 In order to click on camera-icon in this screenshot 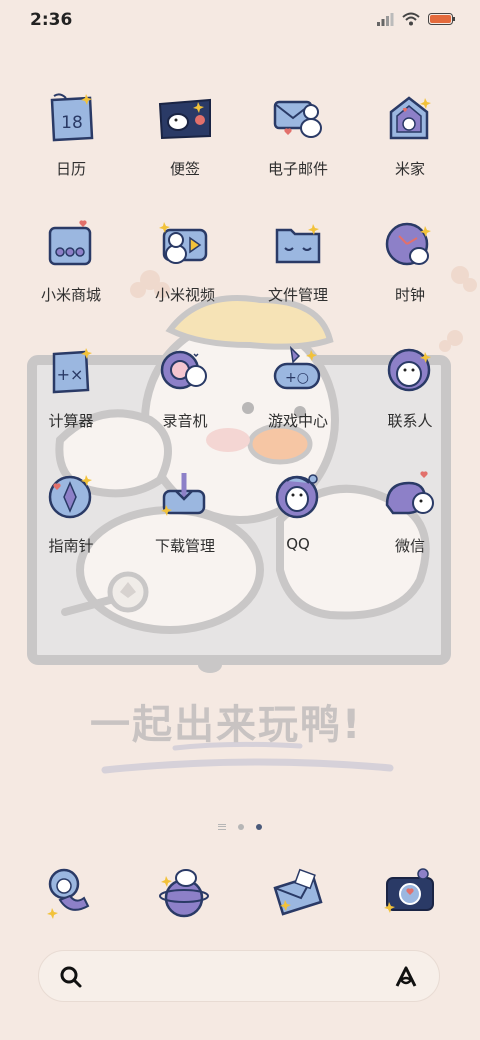, I will do `click(409, 890)`.